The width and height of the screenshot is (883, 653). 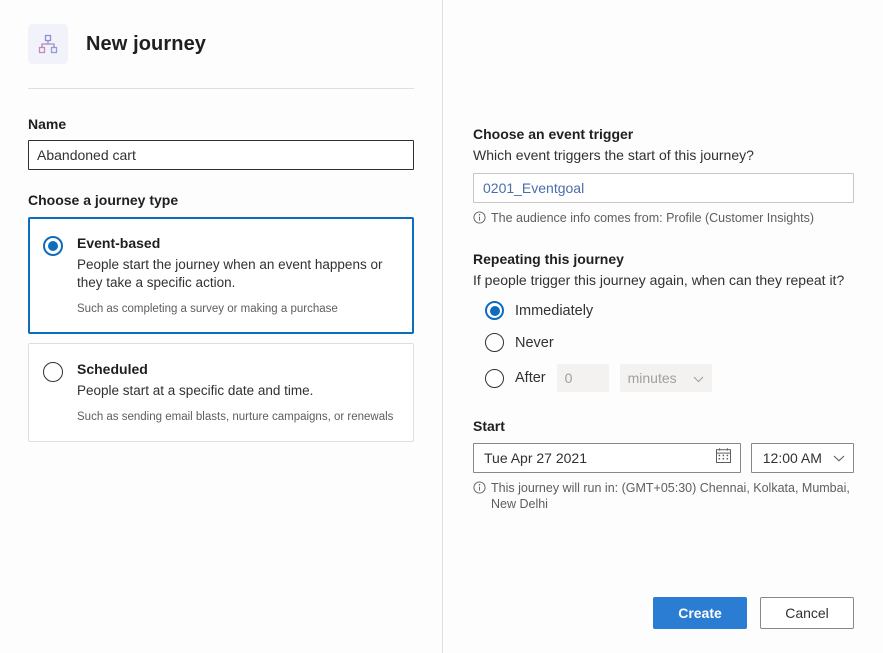 I want to click on repeat-option-immediately: Immediately, so click(x=663, y=310).